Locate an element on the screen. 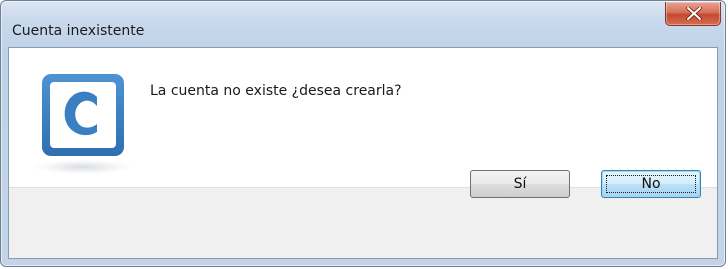 The width and height of the screenshot is (728, 269). close-icon is located at coordinates (694, 13).